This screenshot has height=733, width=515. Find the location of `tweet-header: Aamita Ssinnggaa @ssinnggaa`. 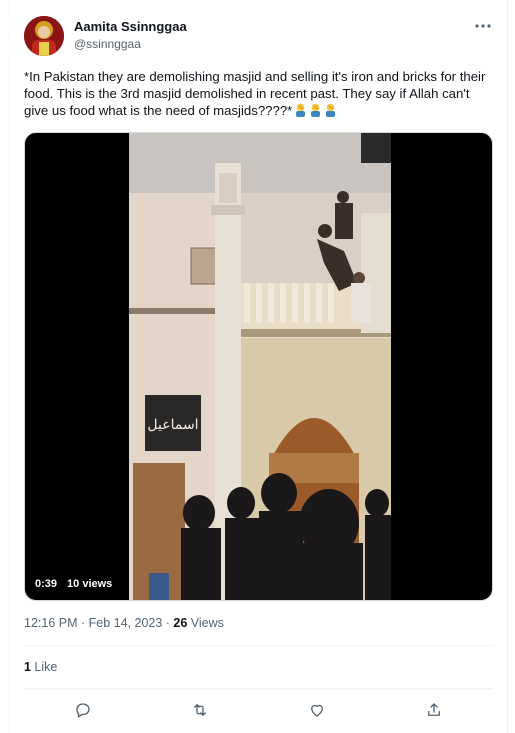

tweet-header: Aamita Ssinnggaa @ssinnggaa is located at coordinates (258, 38).